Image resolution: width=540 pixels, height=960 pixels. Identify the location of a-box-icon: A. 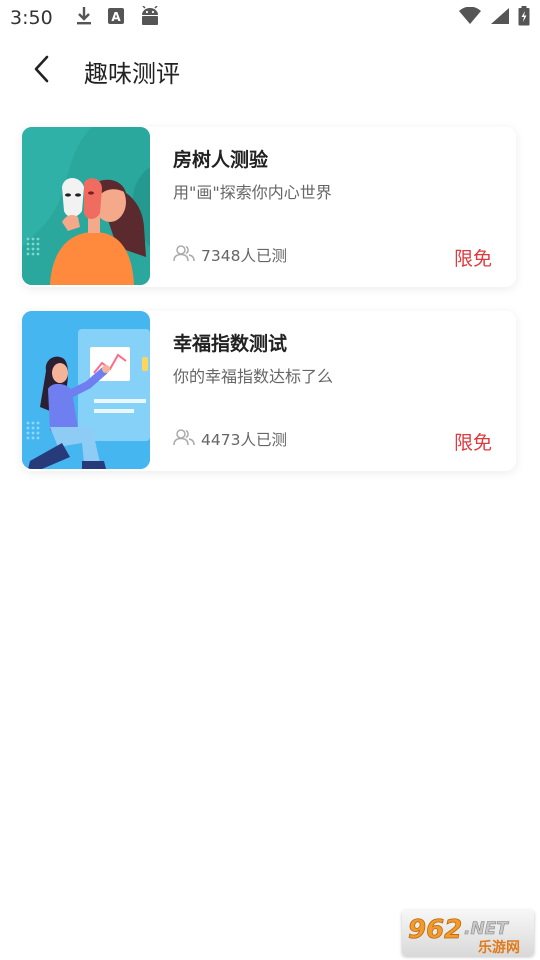
(116, 18).